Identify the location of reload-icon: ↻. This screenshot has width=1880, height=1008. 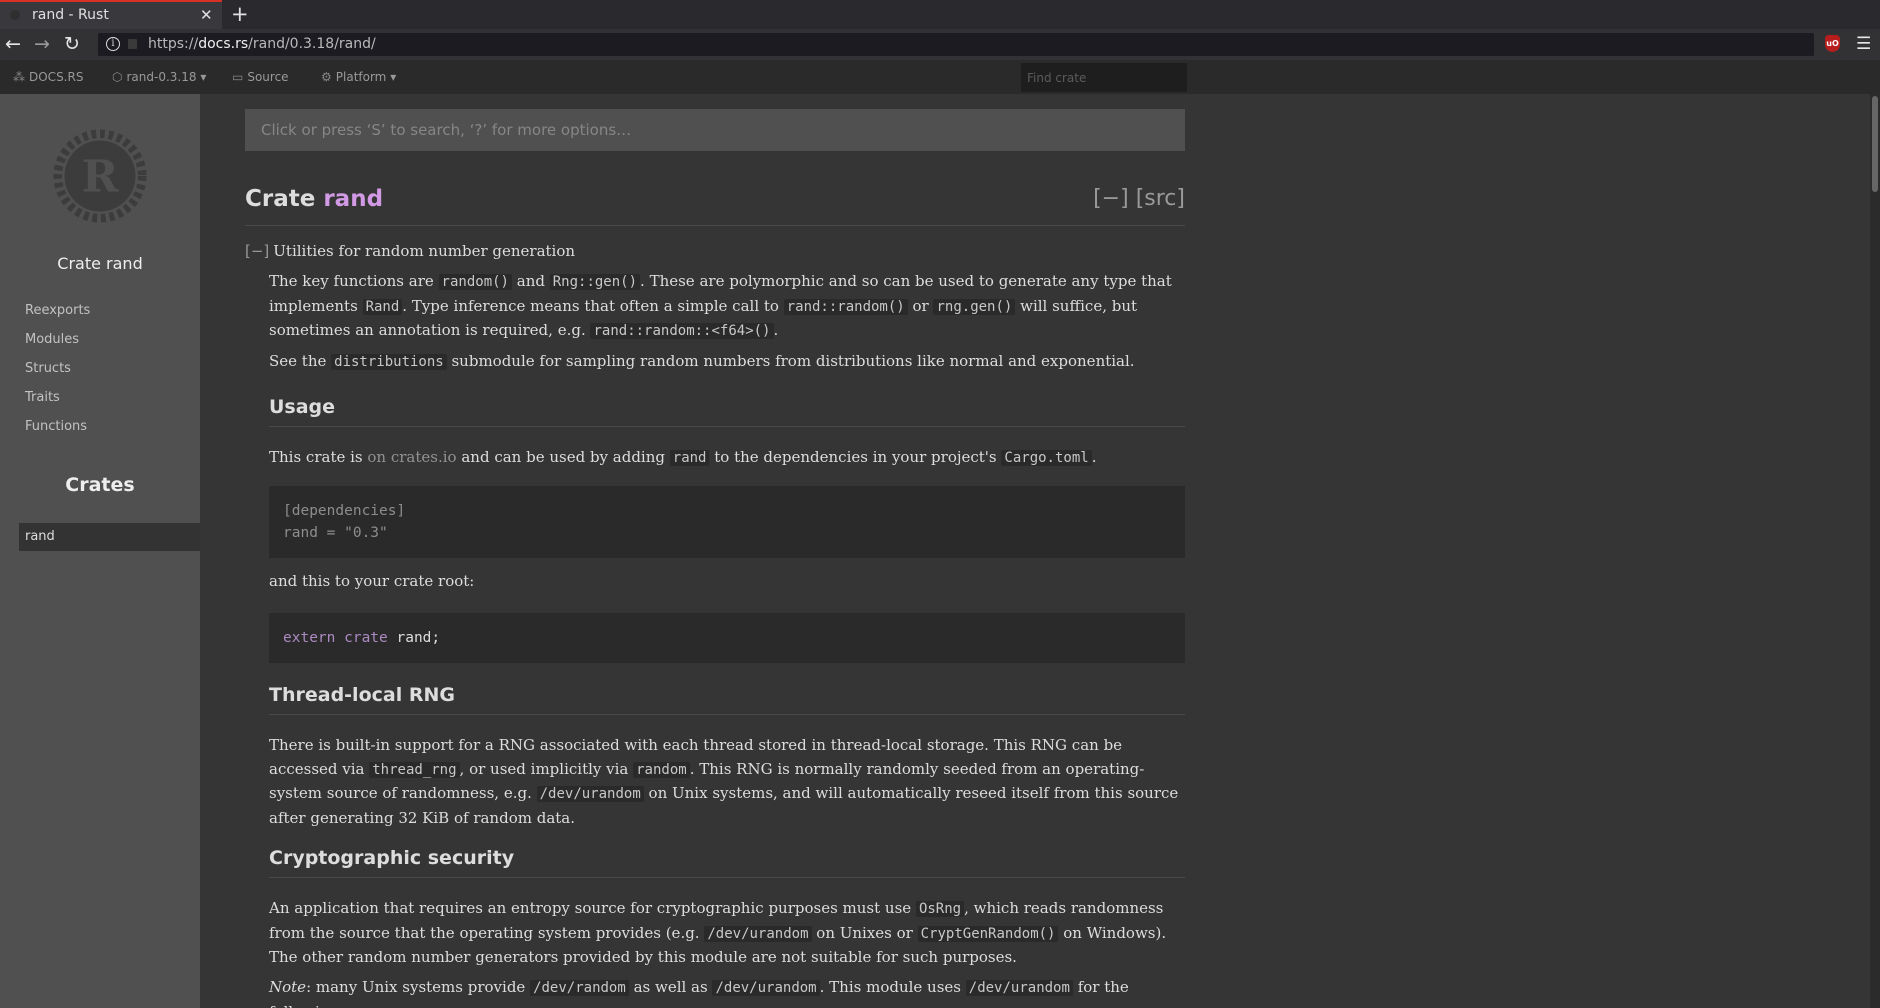
(72, 44).